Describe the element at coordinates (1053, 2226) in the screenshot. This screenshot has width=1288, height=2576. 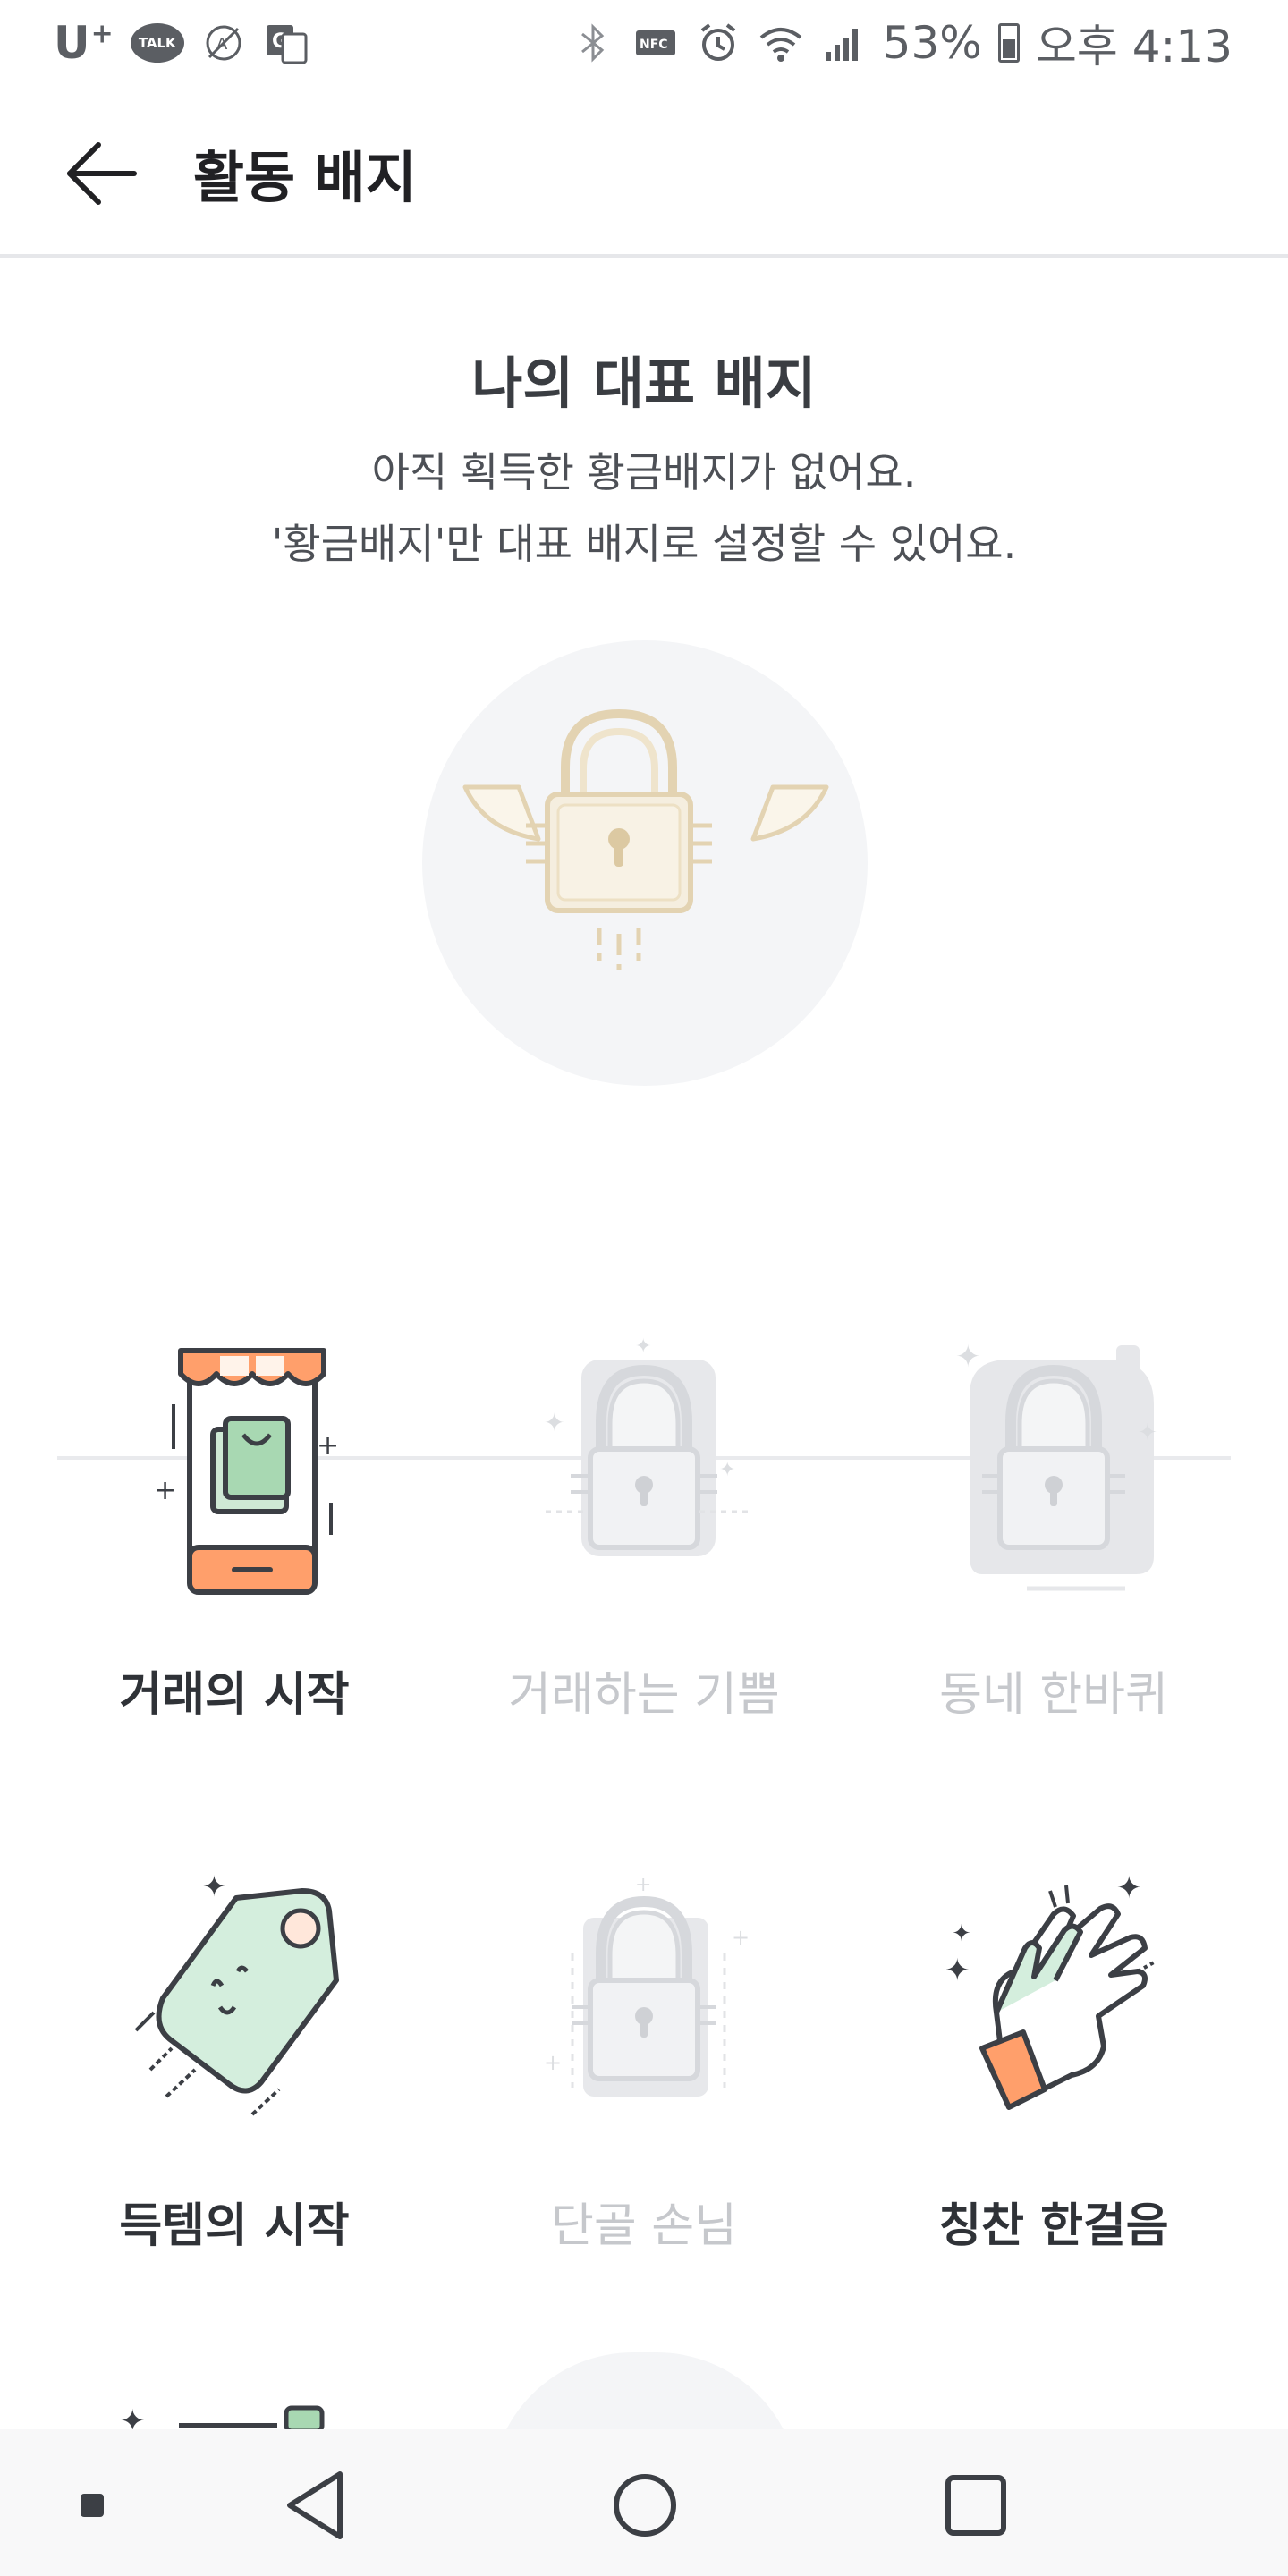
I see `badge-label: 칭찬 한걸음` at that location.